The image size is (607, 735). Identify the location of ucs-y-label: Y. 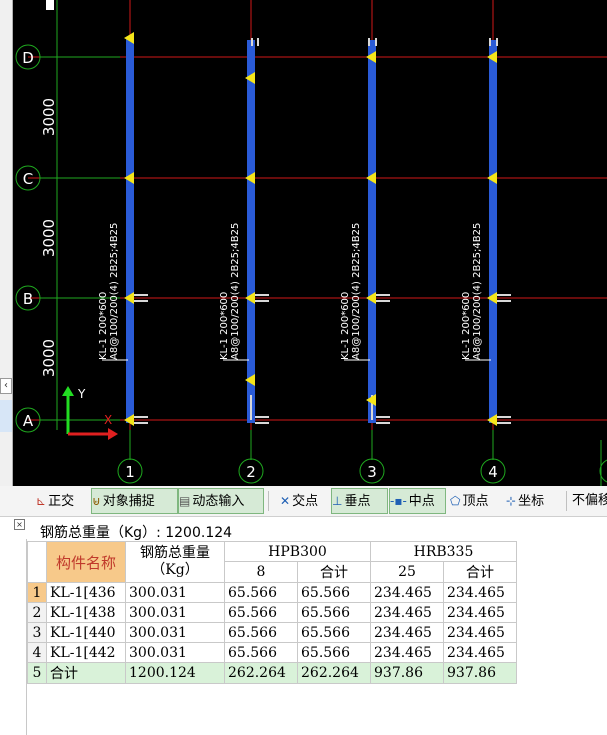
(81, 394).